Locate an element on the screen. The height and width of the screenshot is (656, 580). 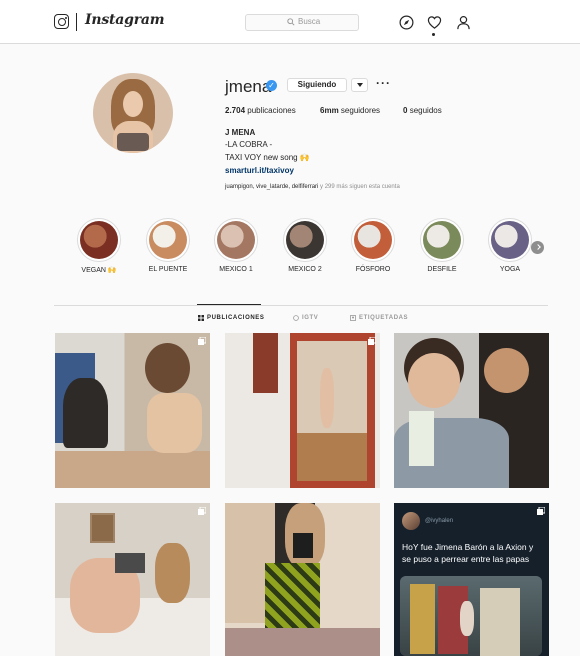
tab-igtv: IGTV is located at coordinates (305, 318).